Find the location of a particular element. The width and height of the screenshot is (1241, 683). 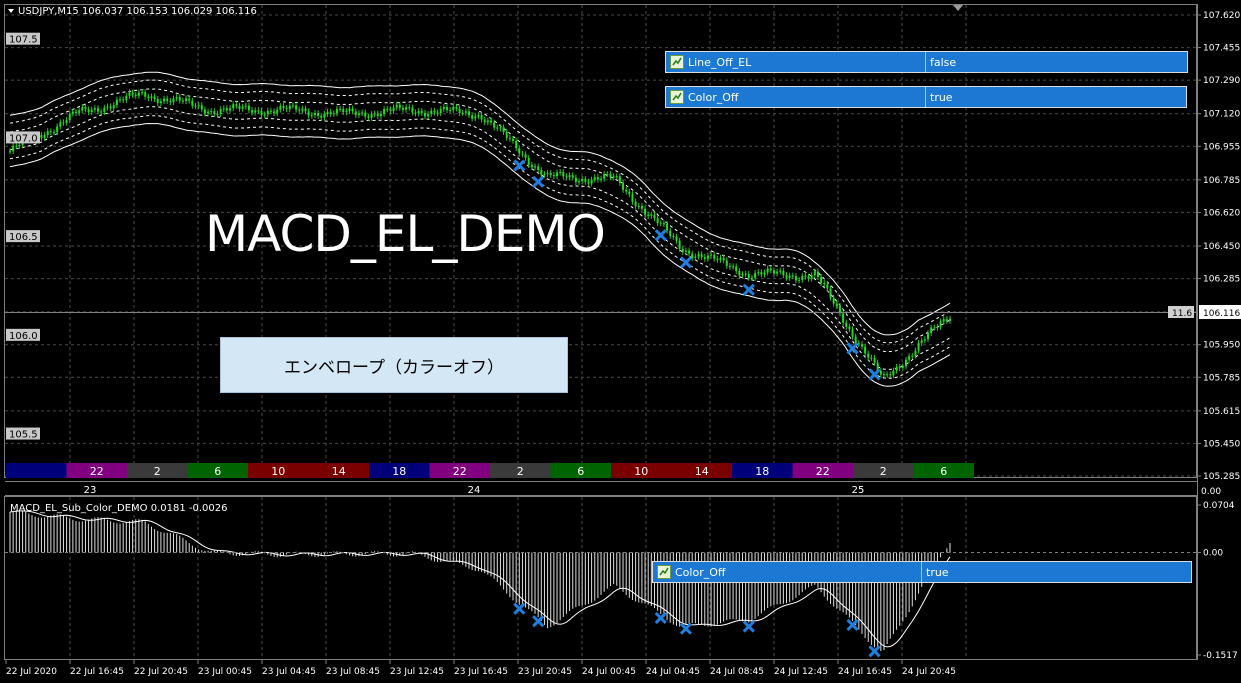

axis-tick-label: 106.285 is located at coordinates (1221, 280).